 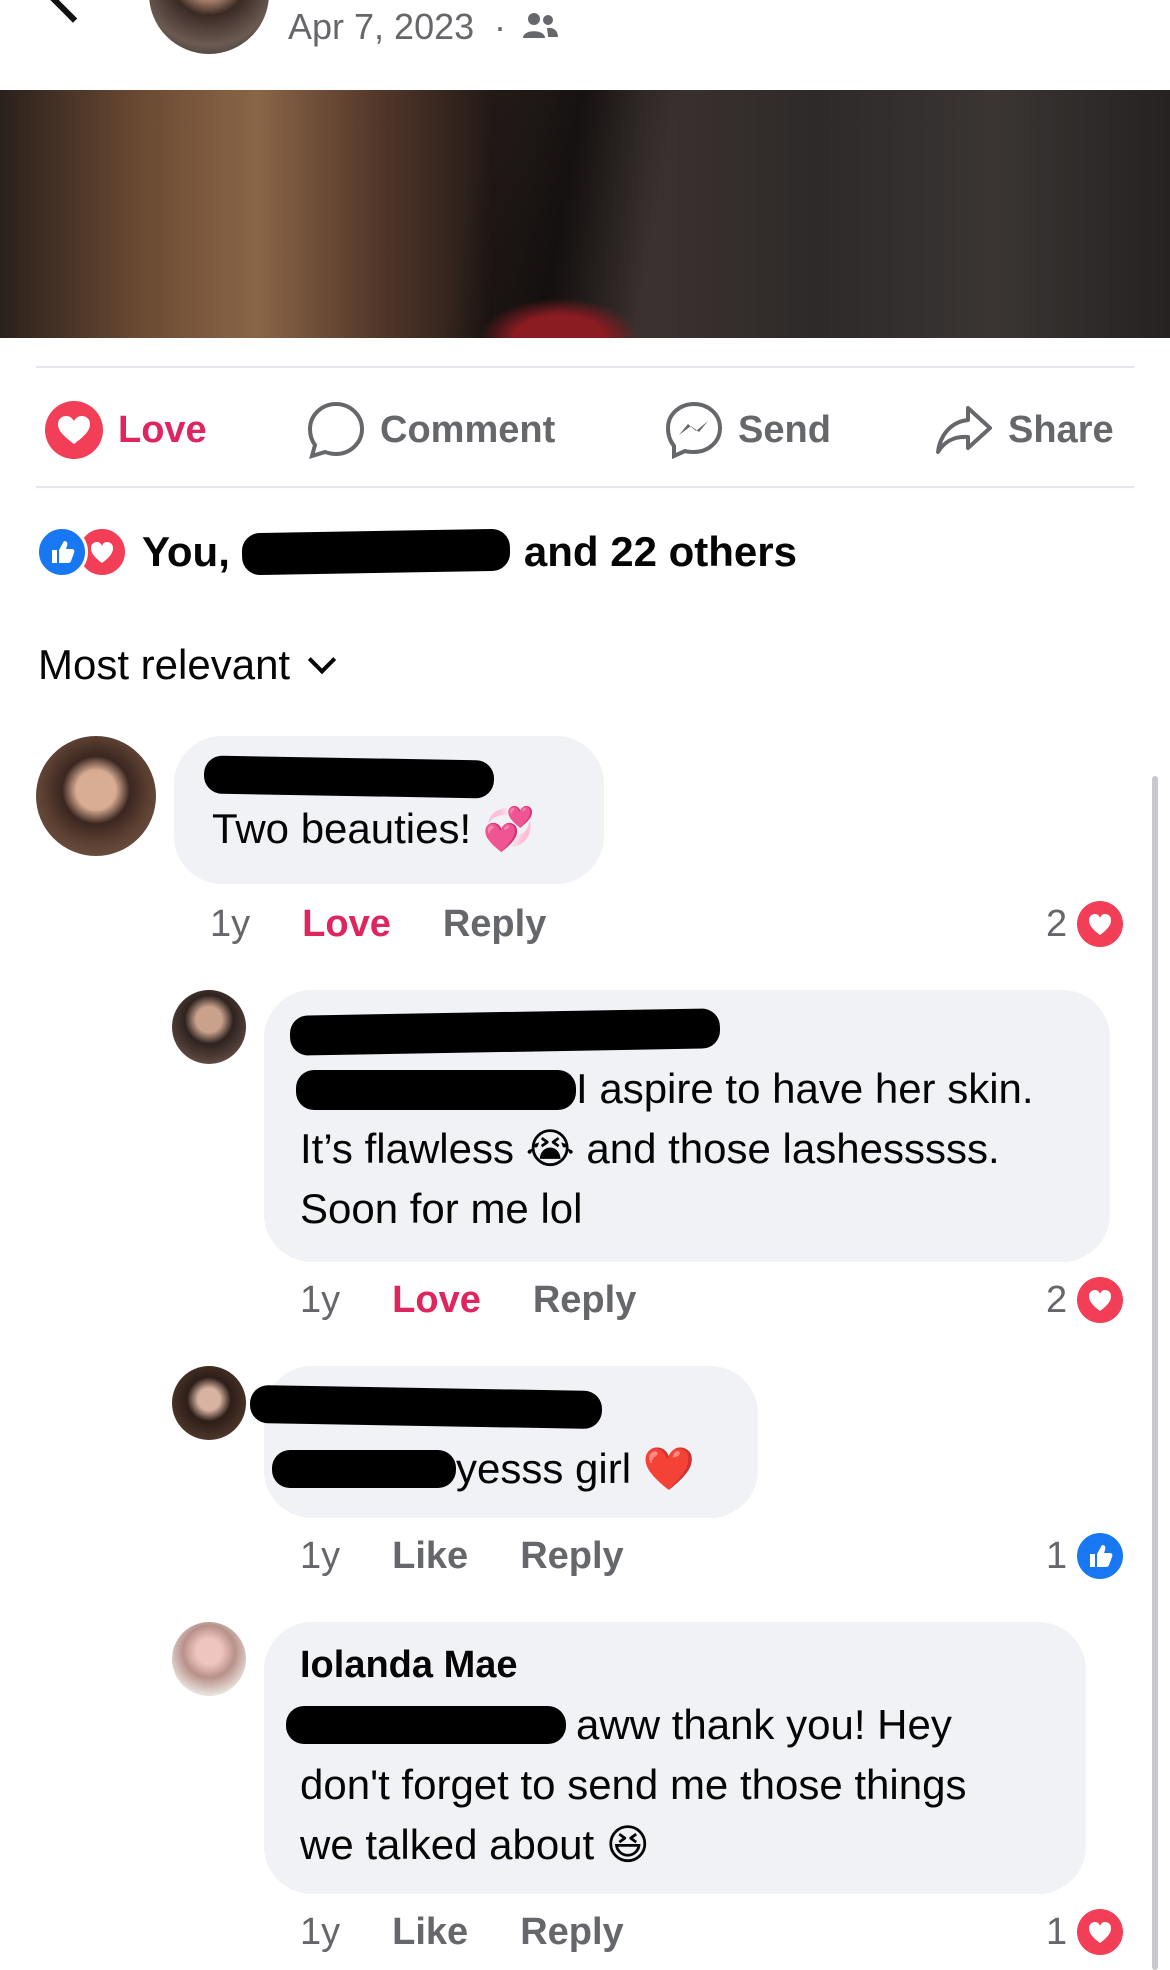 What do you see at coordinates (336, 430) in the screenshot?
I see `comment-icon` at bounding box center [336, 430].